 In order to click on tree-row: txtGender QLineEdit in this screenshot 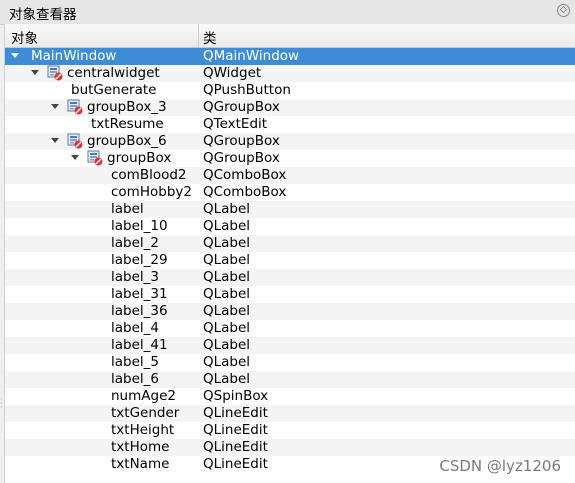, I will do `click(290, 413)`.